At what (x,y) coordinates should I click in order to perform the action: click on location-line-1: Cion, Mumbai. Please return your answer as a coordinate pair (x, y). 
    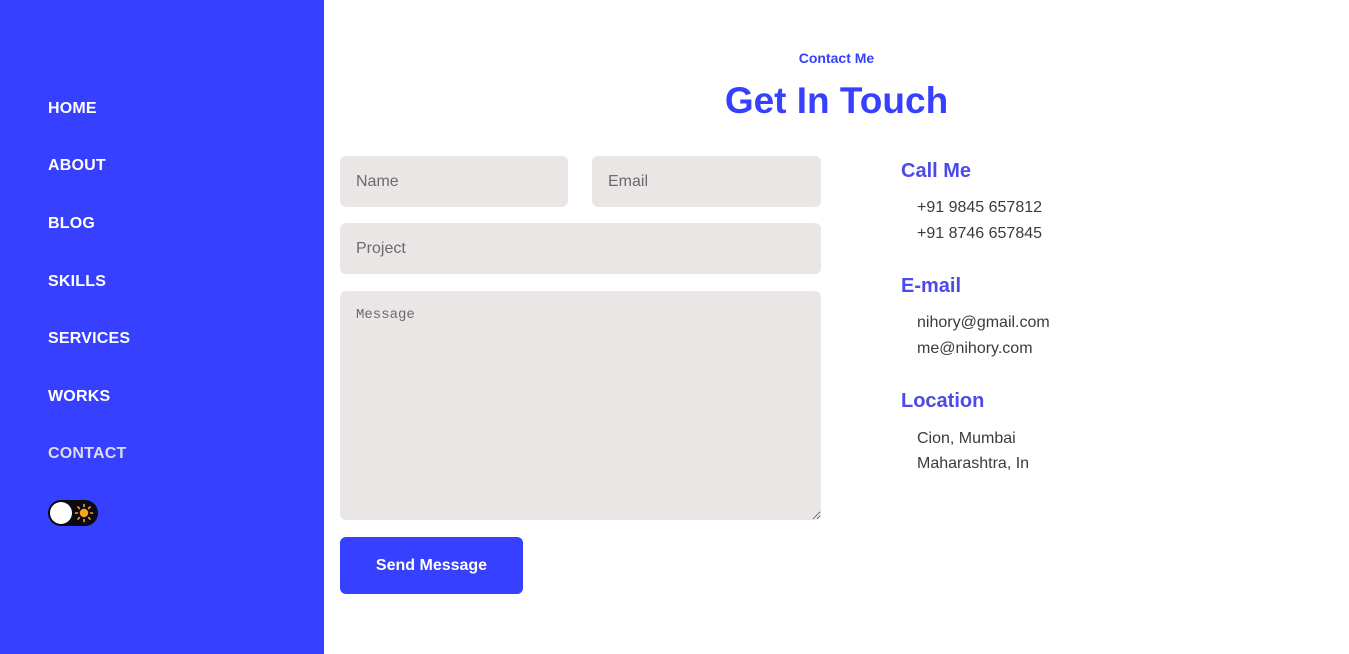
    Looking at the image, I should click on (966, 438).